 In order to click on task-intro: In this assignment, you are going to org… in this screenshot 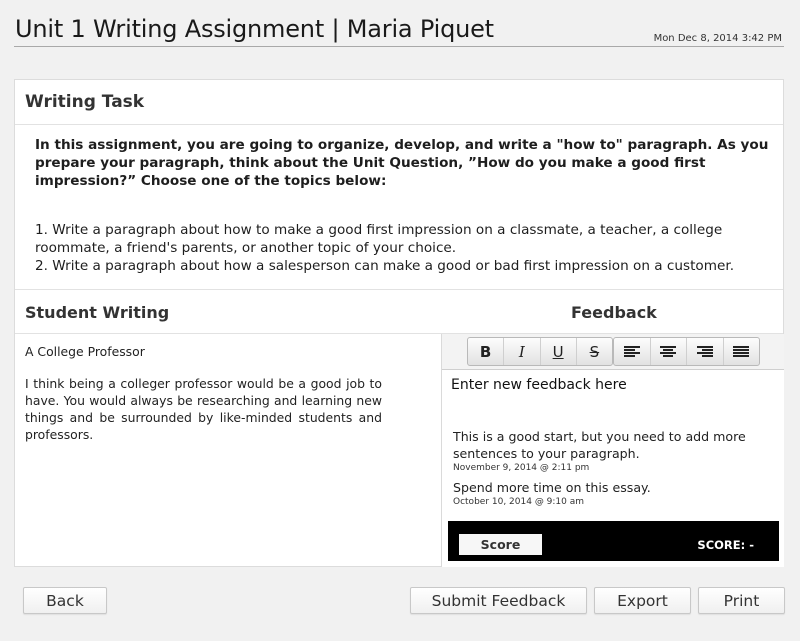, I will do `click(402, 163)`.